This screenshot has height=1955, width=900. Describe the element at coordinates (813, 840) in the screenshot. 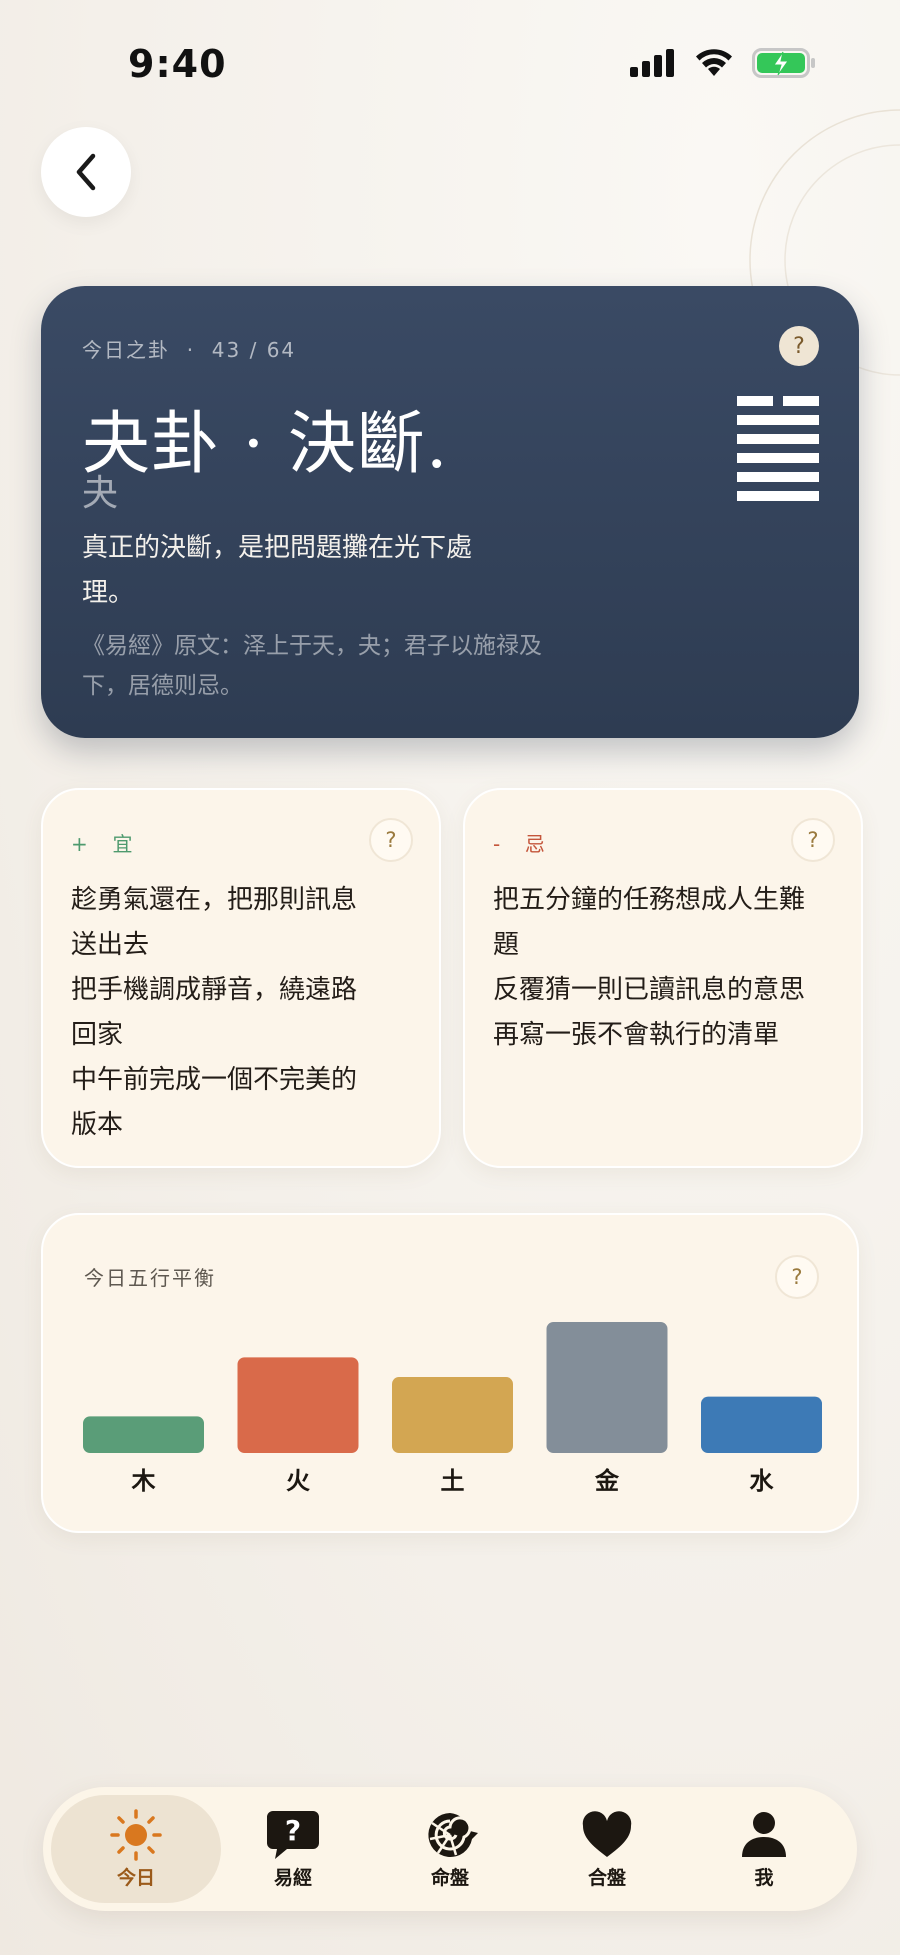

I see `dont-help-button: ?` at that location.